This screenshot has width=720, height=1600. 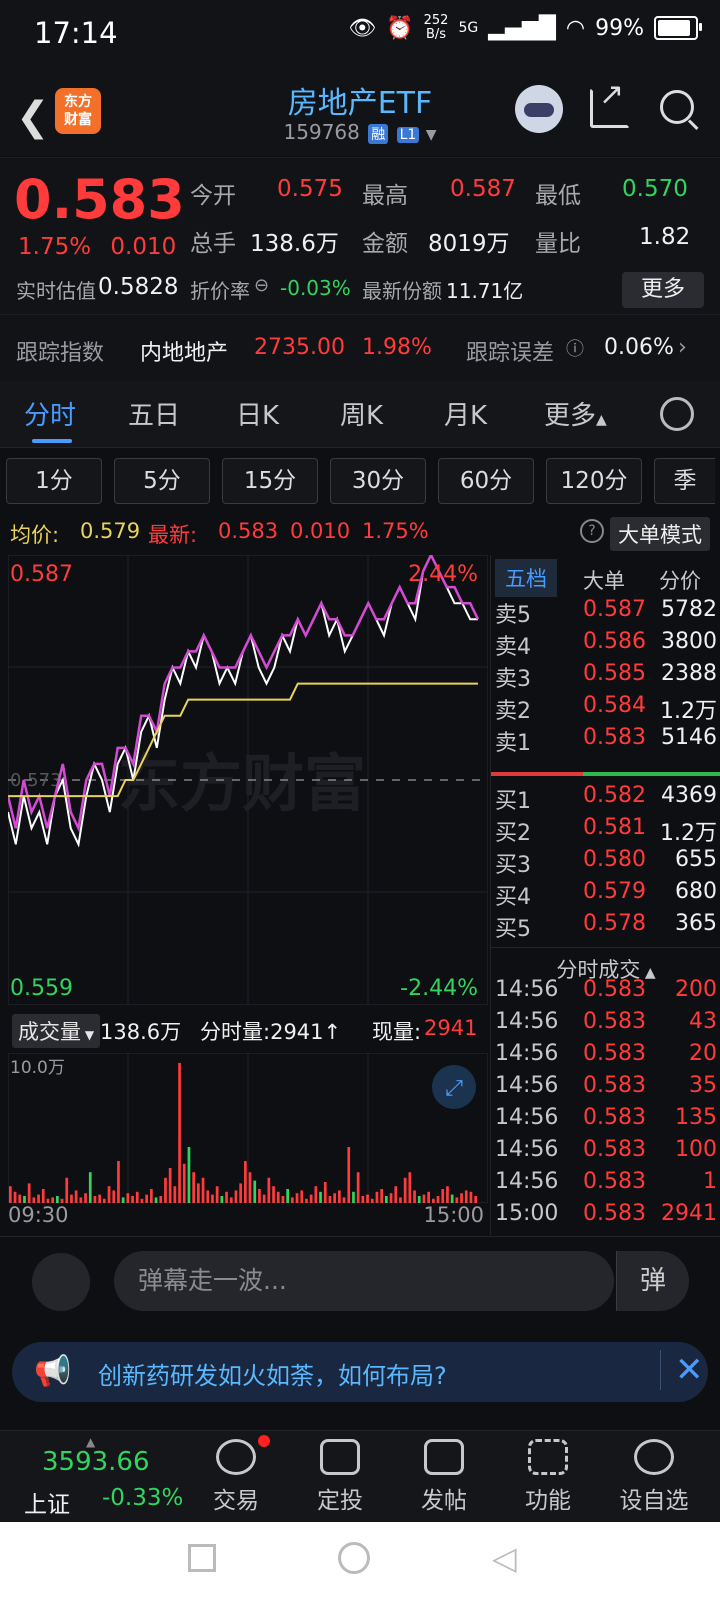 I want to click on period-120min: 120分, so click(x=594, y=481).